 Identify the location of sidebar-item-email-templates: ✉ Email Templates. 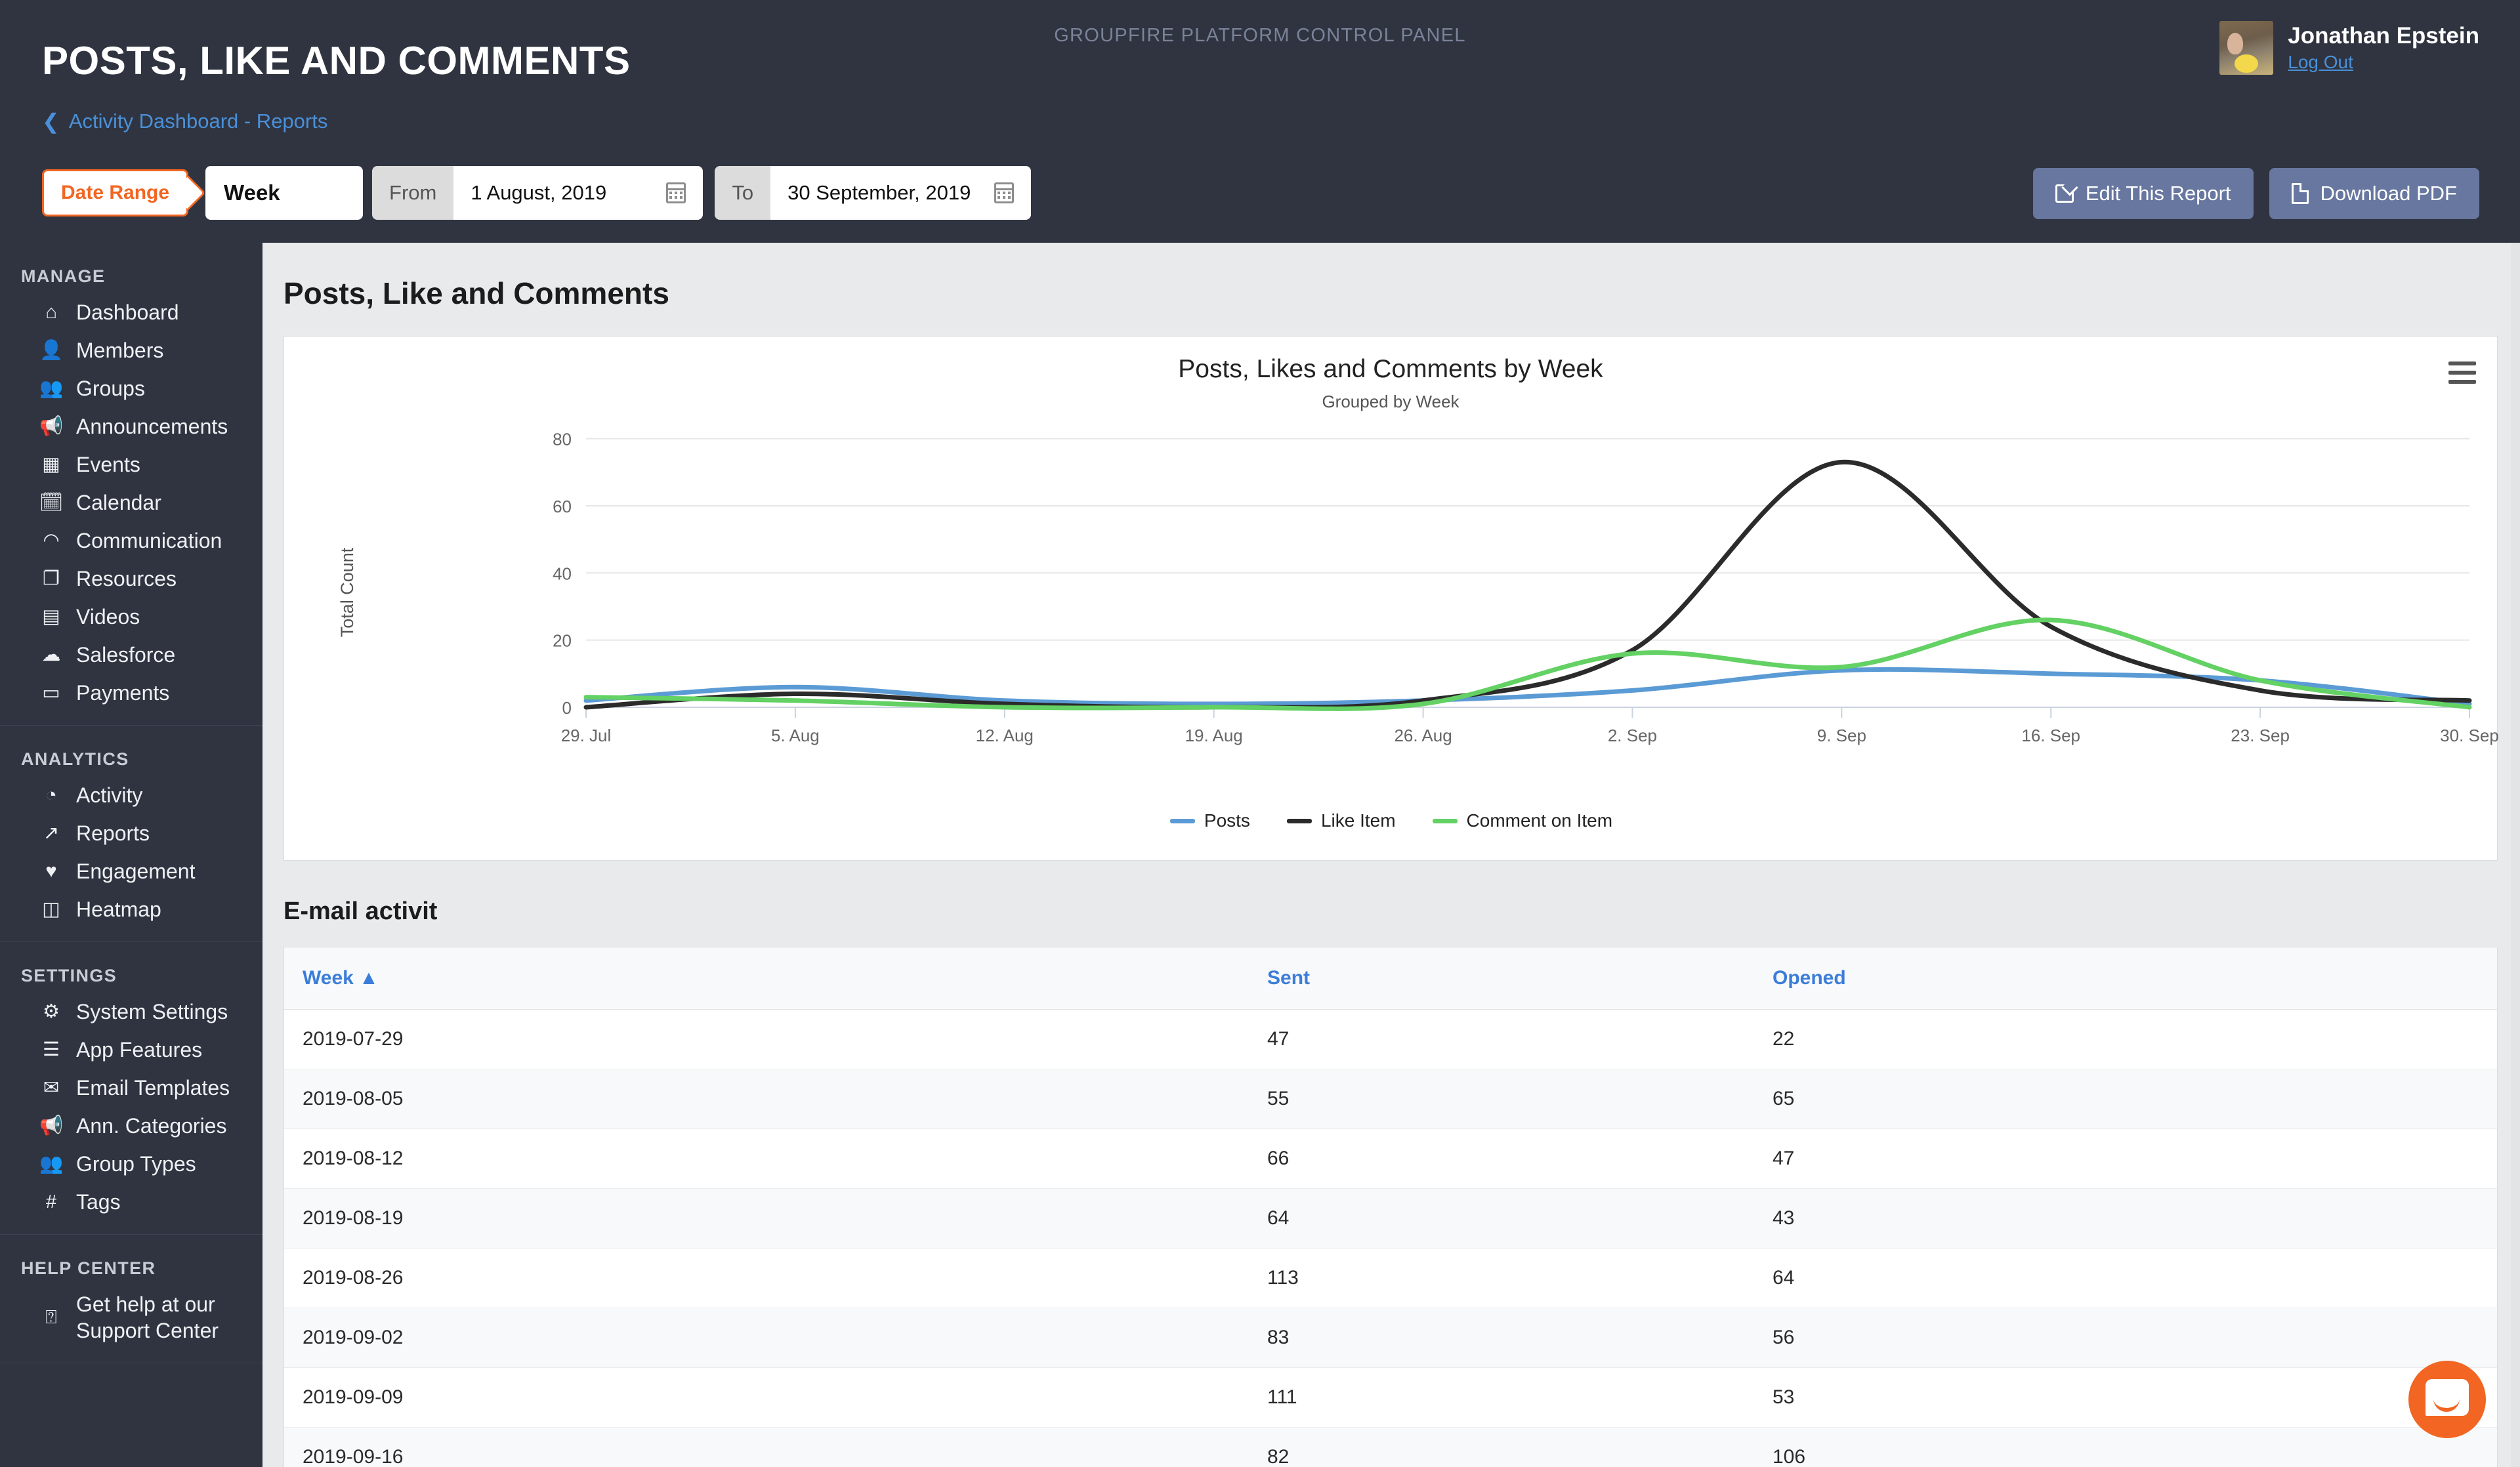
(131, 1088).